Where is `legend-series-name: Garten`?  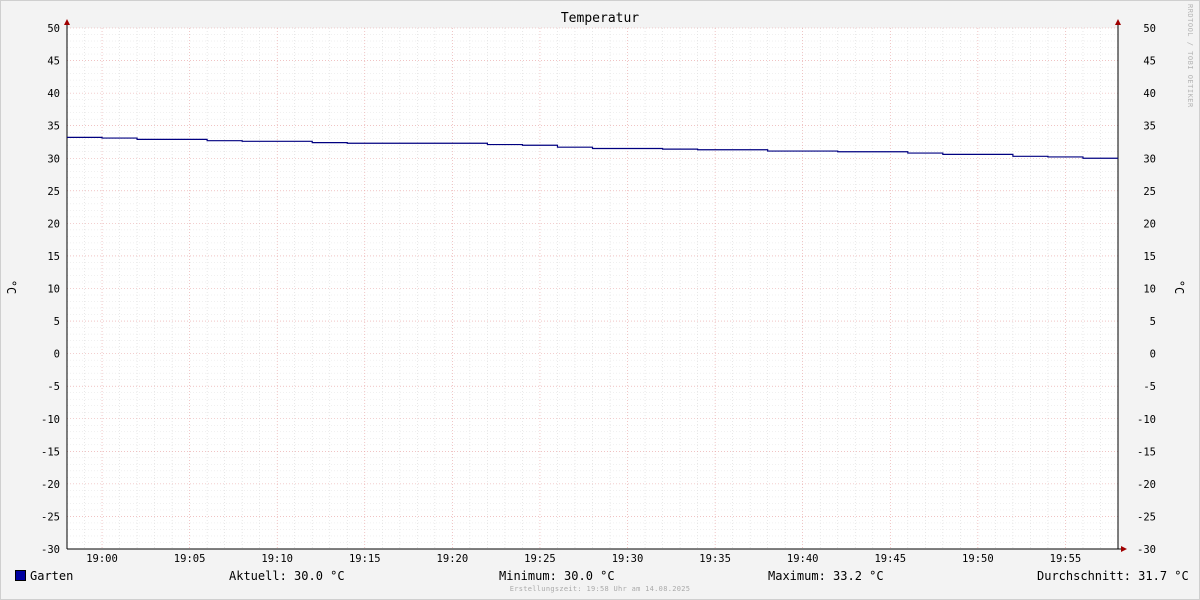 legend-series-name: Garten is located at coordinates (52, 576).